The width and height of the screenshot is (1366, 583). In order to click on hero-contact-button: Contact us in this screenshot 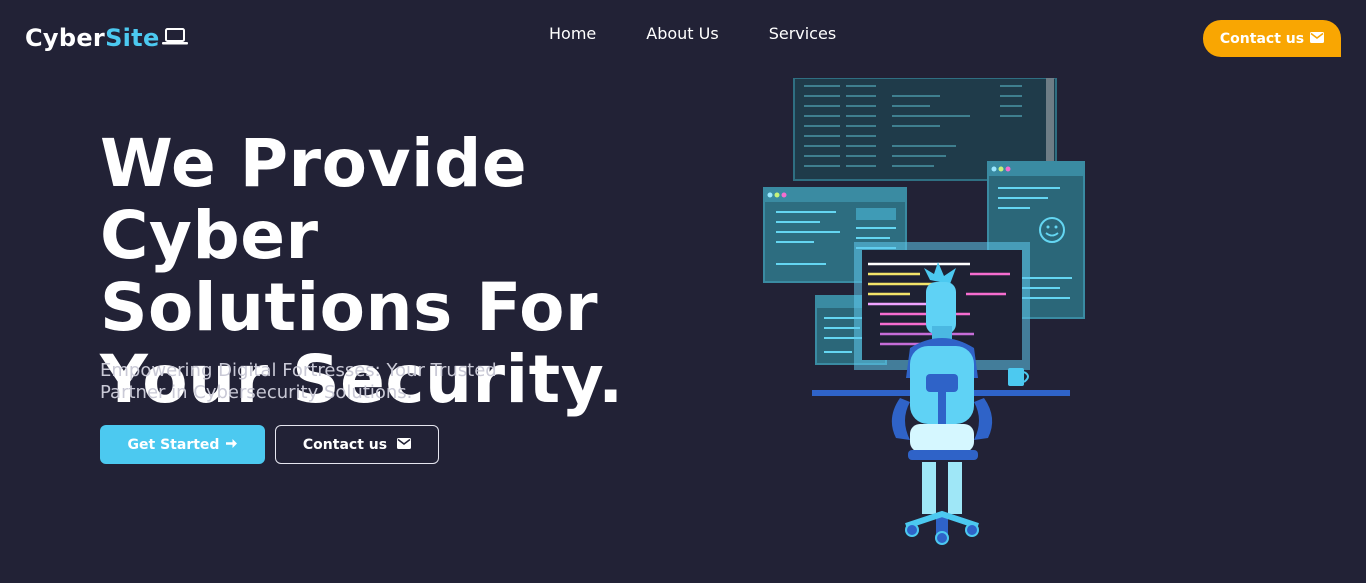, I will do `click(357, 444)`.